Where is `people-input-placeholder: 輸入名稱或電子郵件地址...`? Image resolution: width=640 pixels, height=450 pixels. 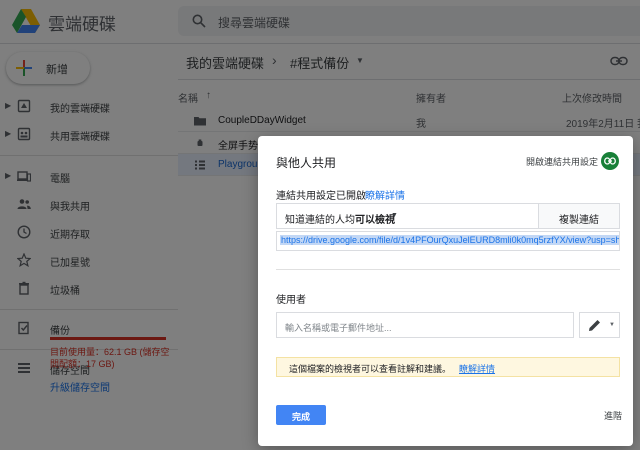 people-input-placeholder: 輸入名稱或電子郵件地址... is located at coordinates (338, 327).